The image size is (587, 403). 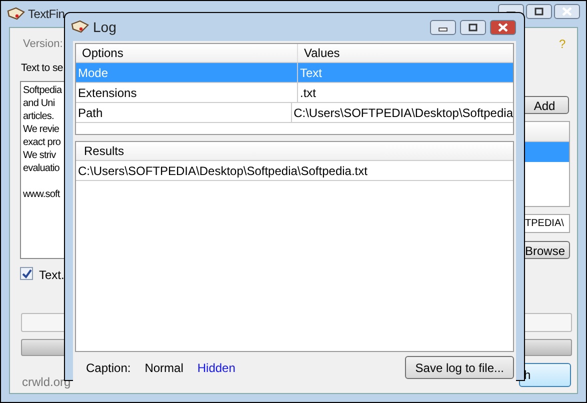 I want to click on window-title: Log, so click(x=105, y=27).